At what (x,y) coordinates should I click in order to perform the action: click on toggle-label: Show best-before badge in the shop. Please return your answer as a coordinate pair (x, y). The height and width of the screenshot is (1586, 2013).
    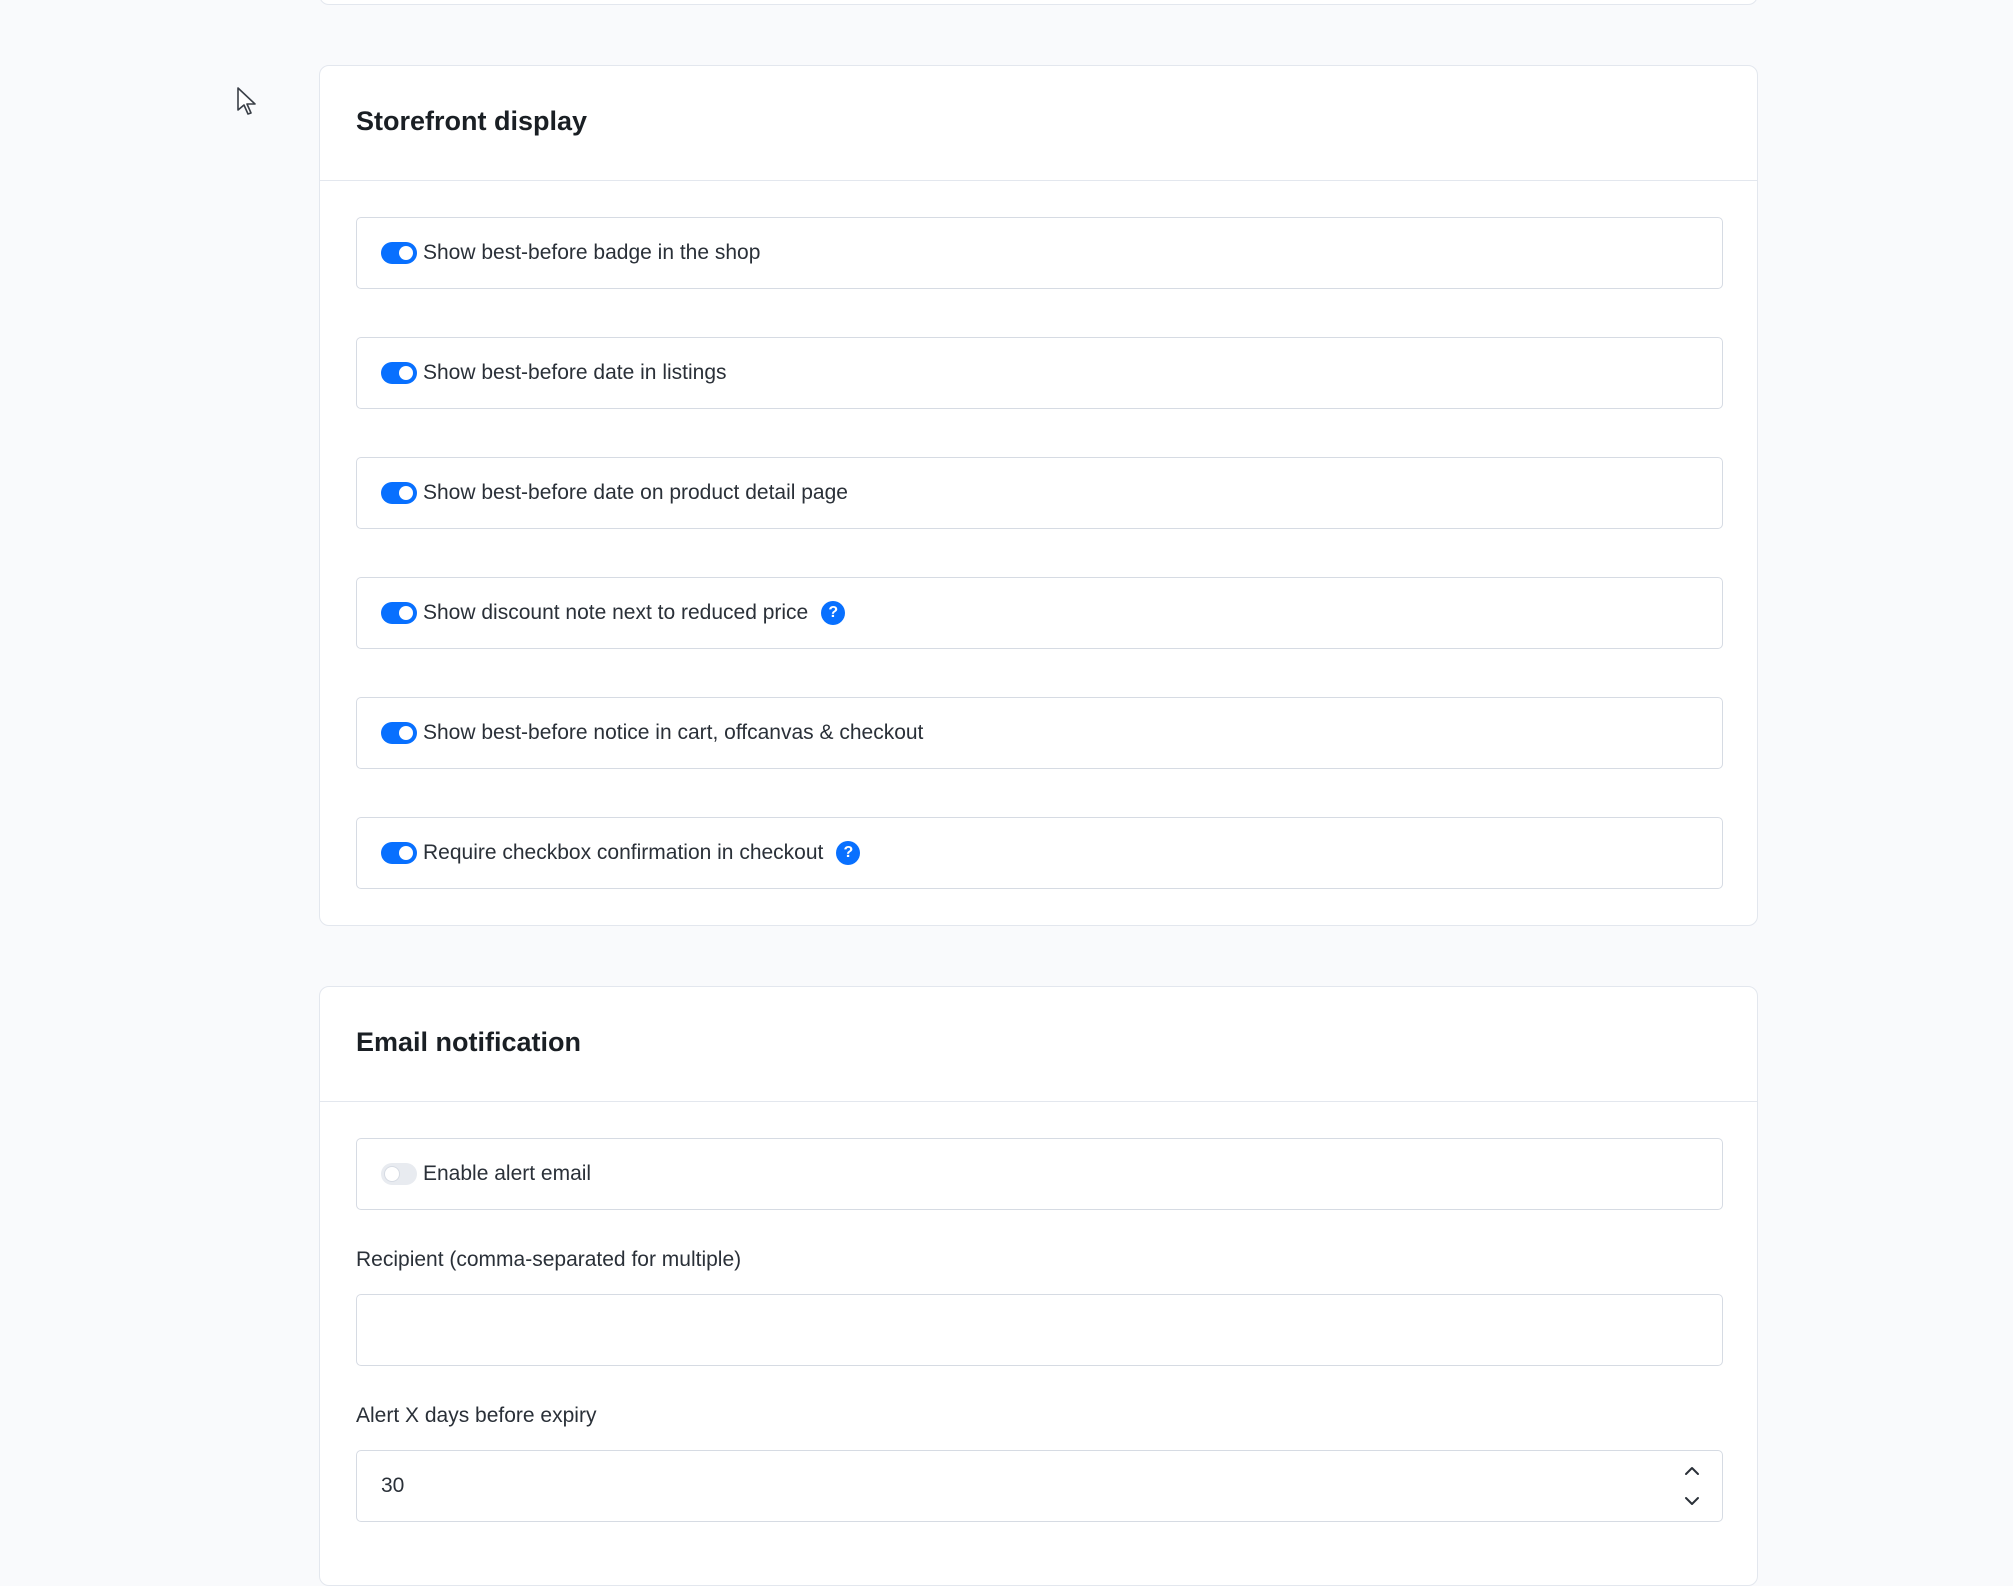
    Looking at the image, I should click on (592, 252).